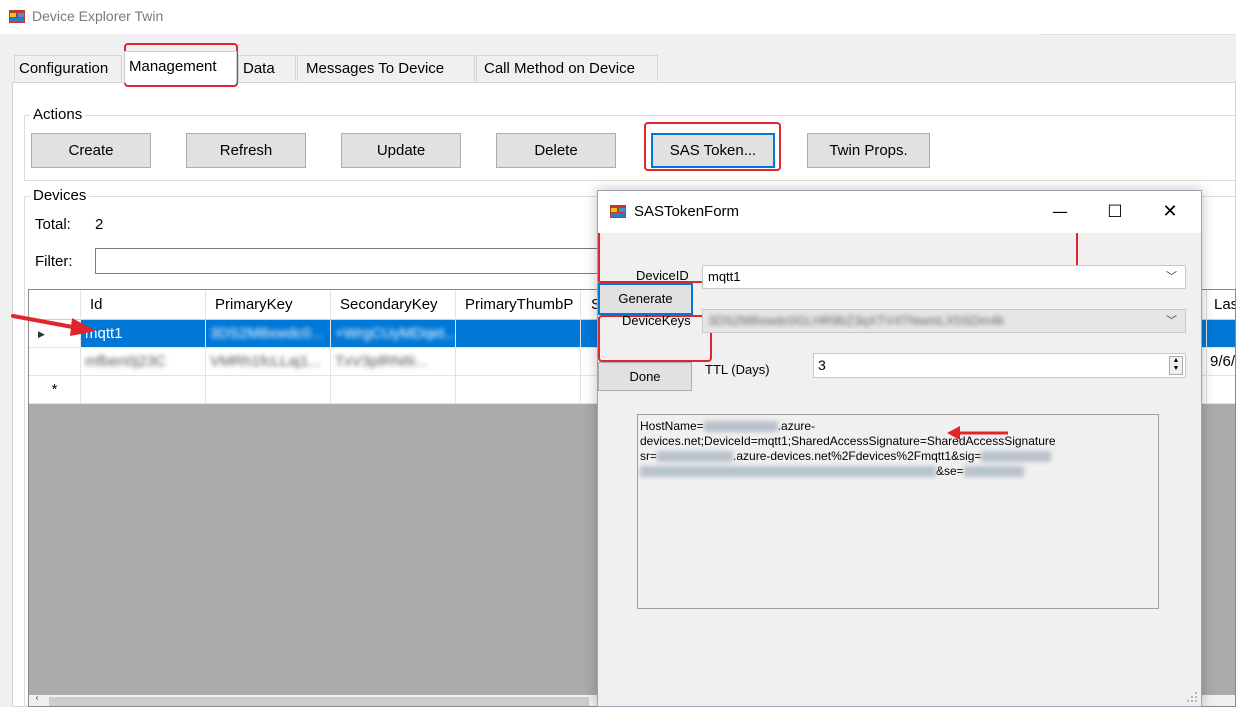 Image resolution: width=1236 pixels, height=707 pixels. Describe the element at coordinates (556, 150) in the screenshot. I see `delete-button: Delete` at that location.